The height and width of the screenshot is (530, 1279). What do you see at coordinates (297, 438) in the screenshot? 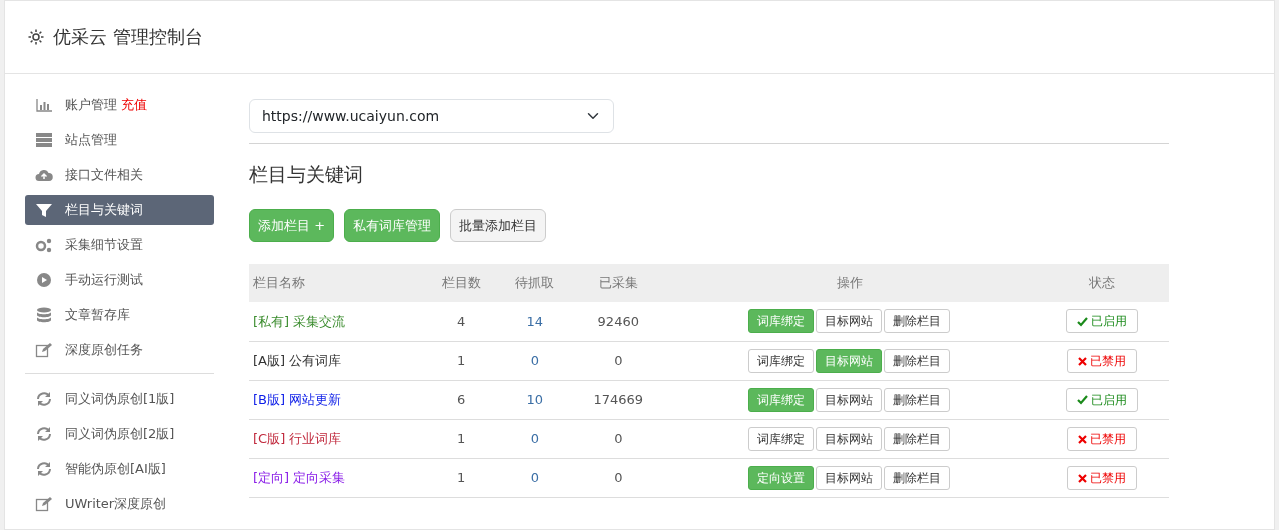
I see `category-name: [C版] 行业词库` at bounding box center [297, 438].